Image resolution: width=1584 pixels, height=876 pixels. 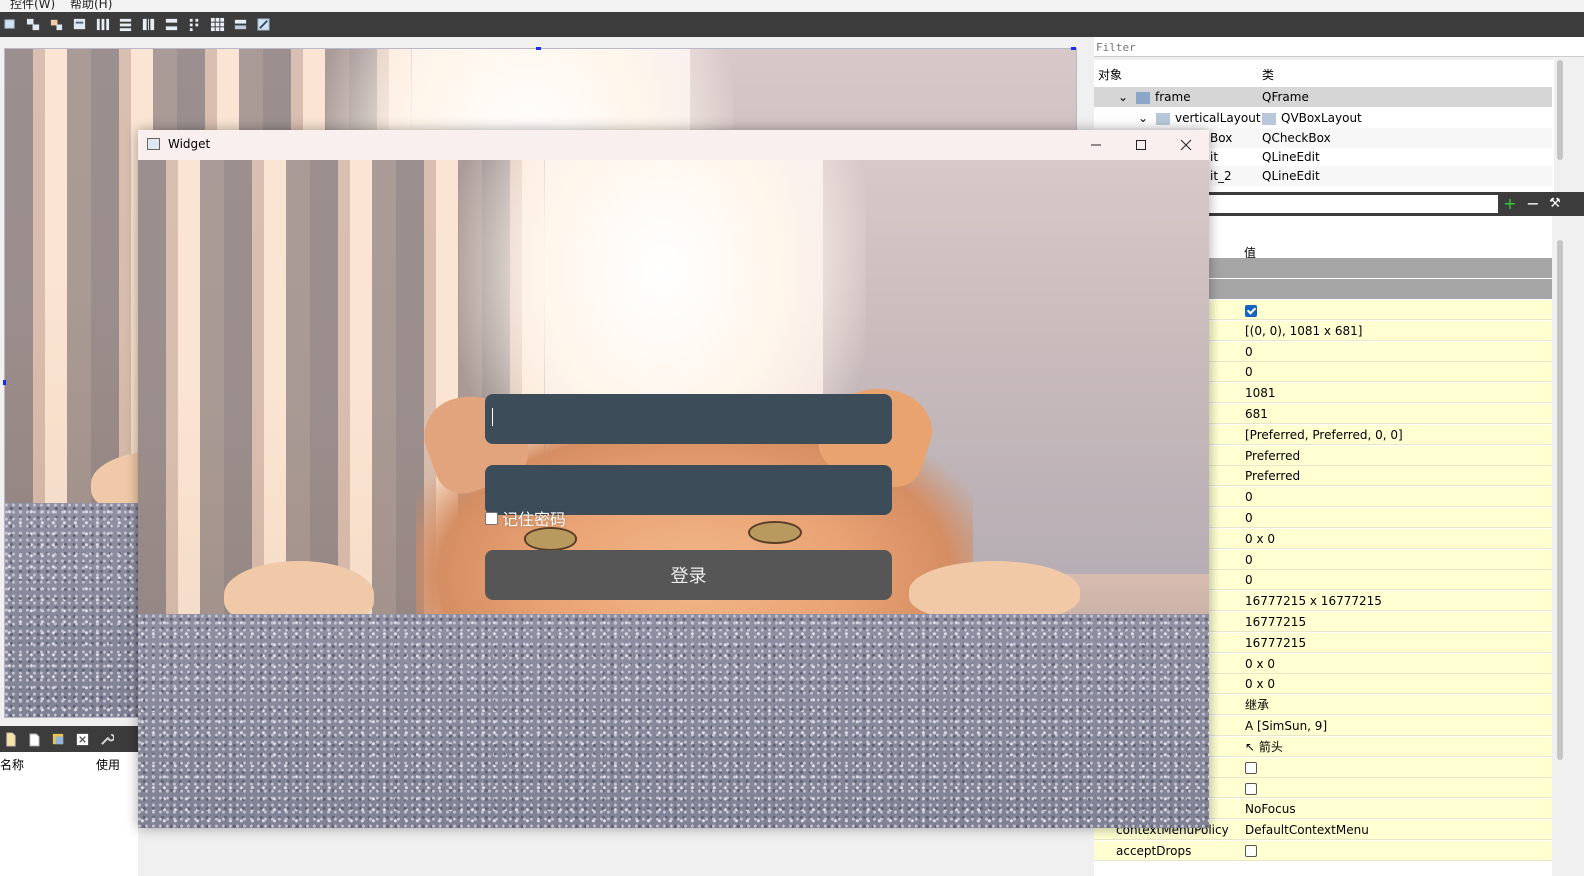 I want to click on minimize-button, so click(x=1096, y=145).